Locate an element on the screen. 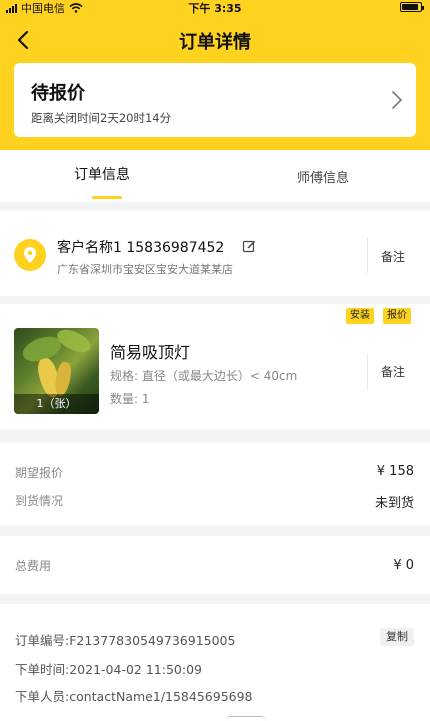 This screenshot has width=430, height=721. order-close-countdown: 距离关闭时间2天20时14分 is located at coordinates (101, 118).